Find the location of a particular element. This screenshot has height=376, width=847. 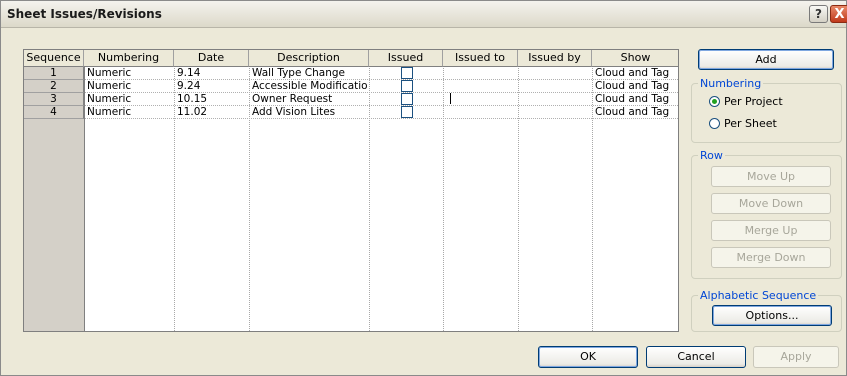

dialog-title: Sheet Issues/Revisions is located at coordinates (84, 14).